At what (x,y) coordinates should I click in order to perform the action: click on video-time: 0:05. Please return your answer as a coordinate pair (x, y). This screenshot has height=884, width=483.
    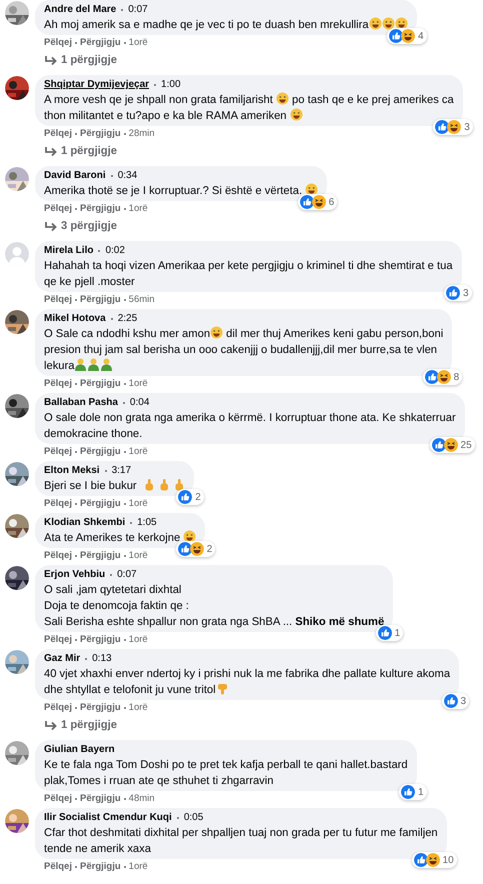
    Looking at the image, I should click on (194, 818).